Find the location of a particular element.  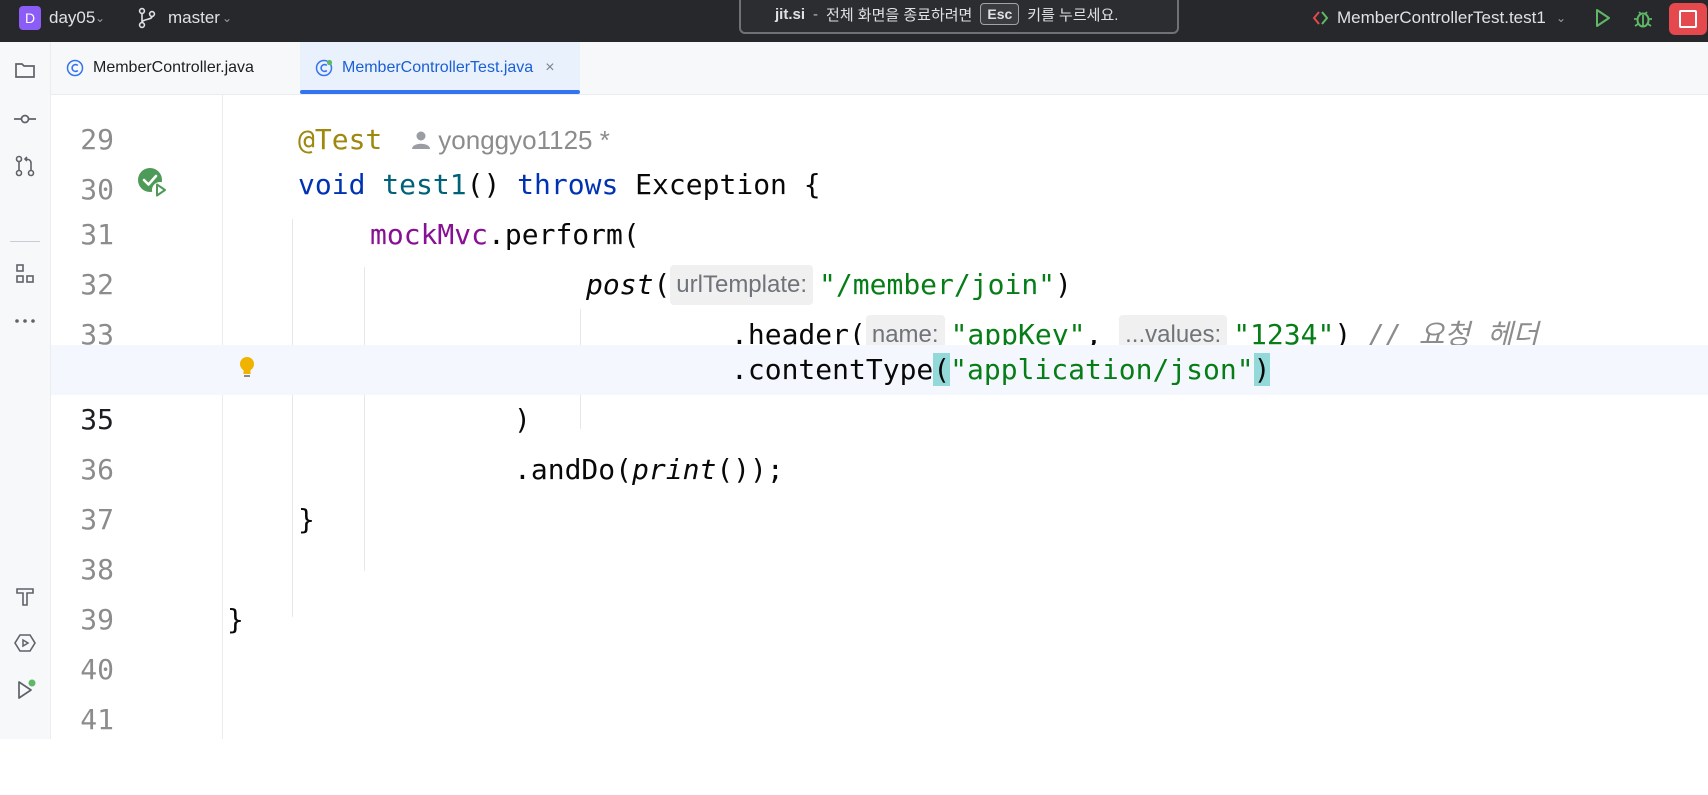

method-call-token: .contentType is located at coordinates (832, 369).